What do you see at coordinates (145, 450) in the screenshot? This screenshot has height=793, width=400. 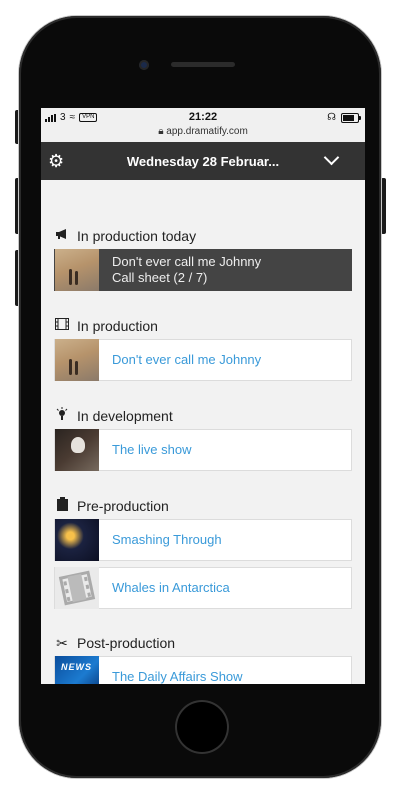 I see `project-link: The live show` at bounding box center [145, 450].